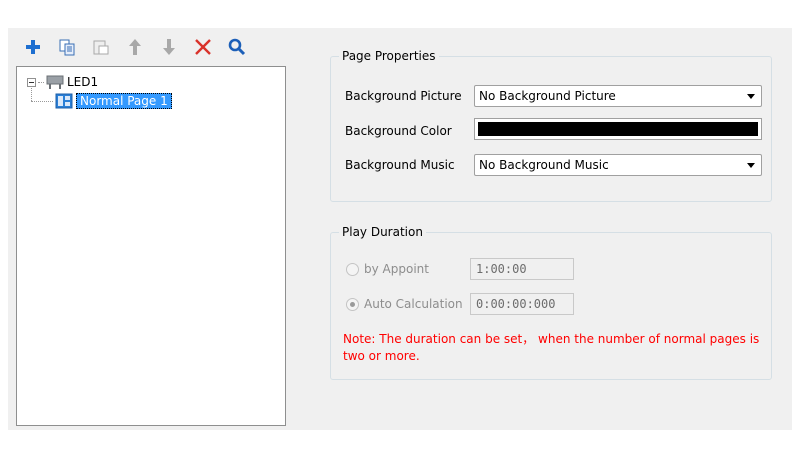  I want to click on by-appoint-radio, so click(352, 269).